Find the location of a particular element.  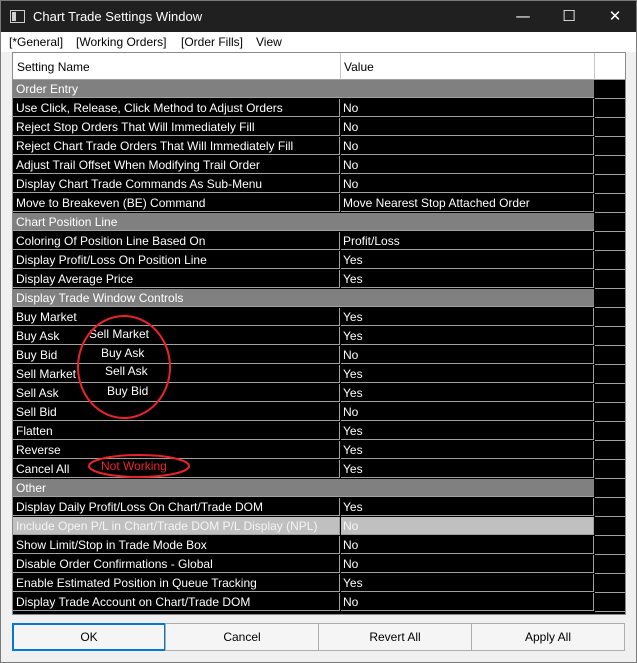

setting-value: Profit/Loss is located at coordinates (467, 241).